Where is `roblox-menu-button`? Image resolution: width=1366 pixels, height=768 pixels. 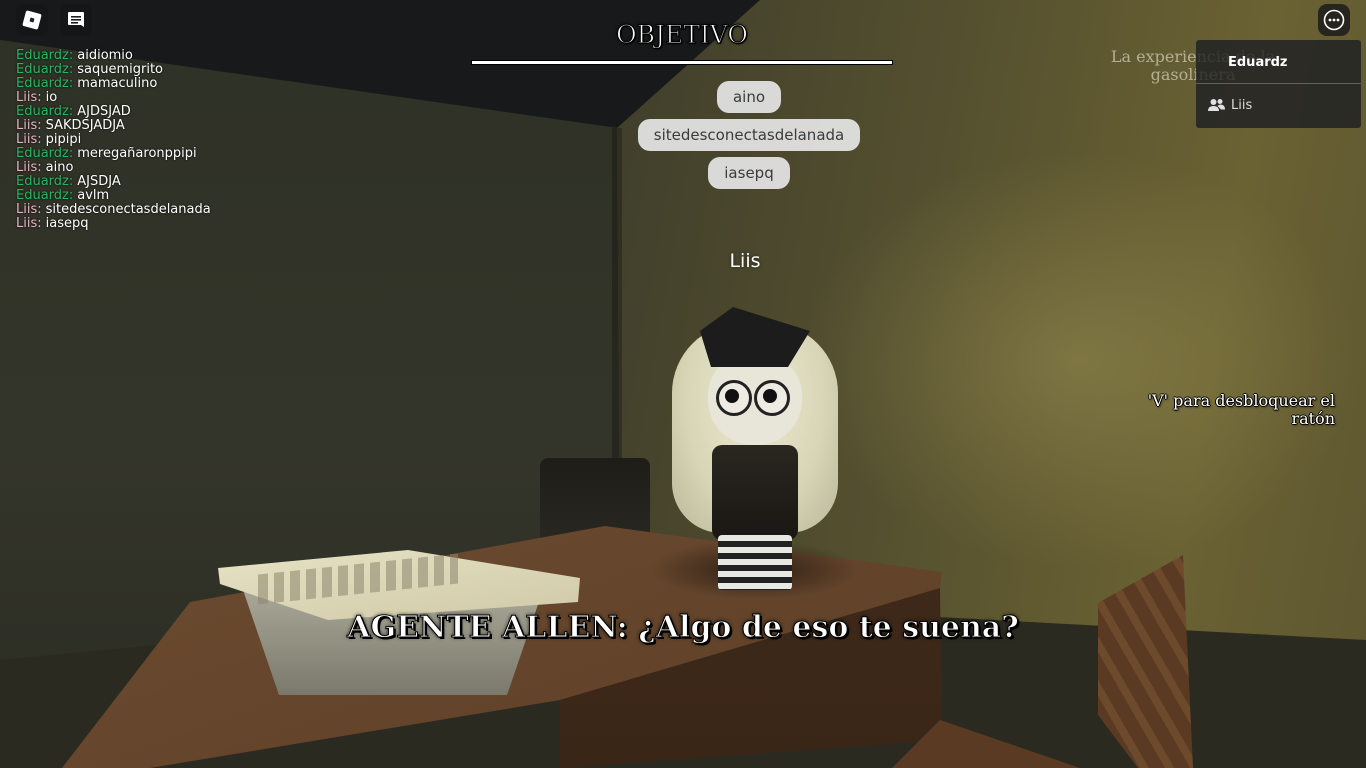 roblox-menu-button is located at coordinates (32, 20).